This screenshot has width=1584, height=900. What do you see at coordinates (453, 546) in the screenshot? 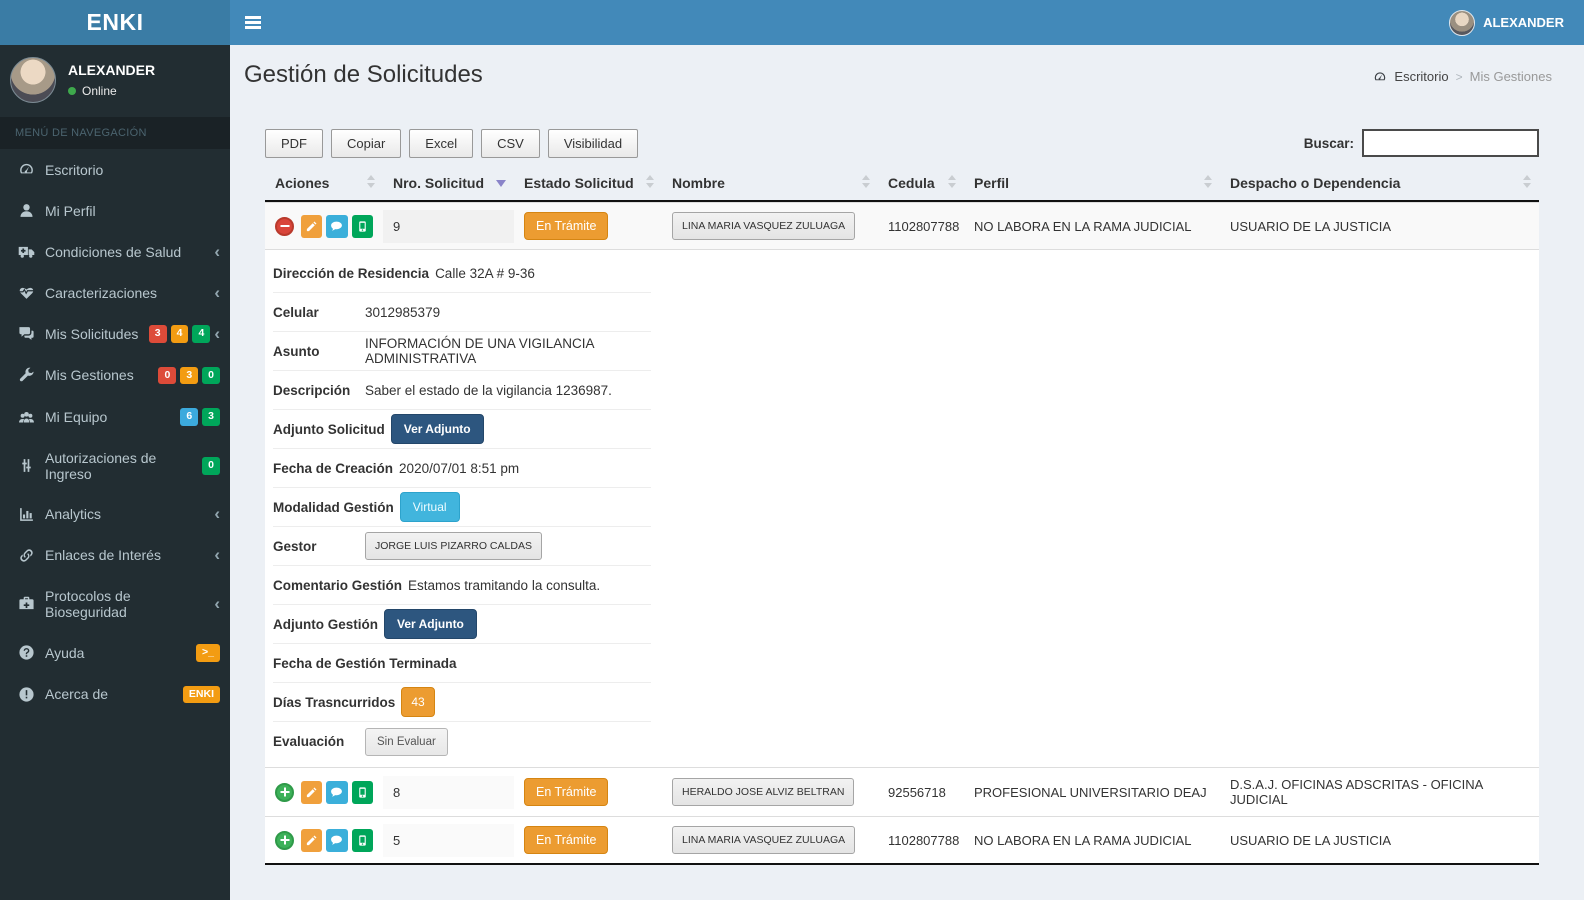
I see `gestor-button: JORGE LUIS PIZARRO CALDAS` at bounding box center [453, 546].